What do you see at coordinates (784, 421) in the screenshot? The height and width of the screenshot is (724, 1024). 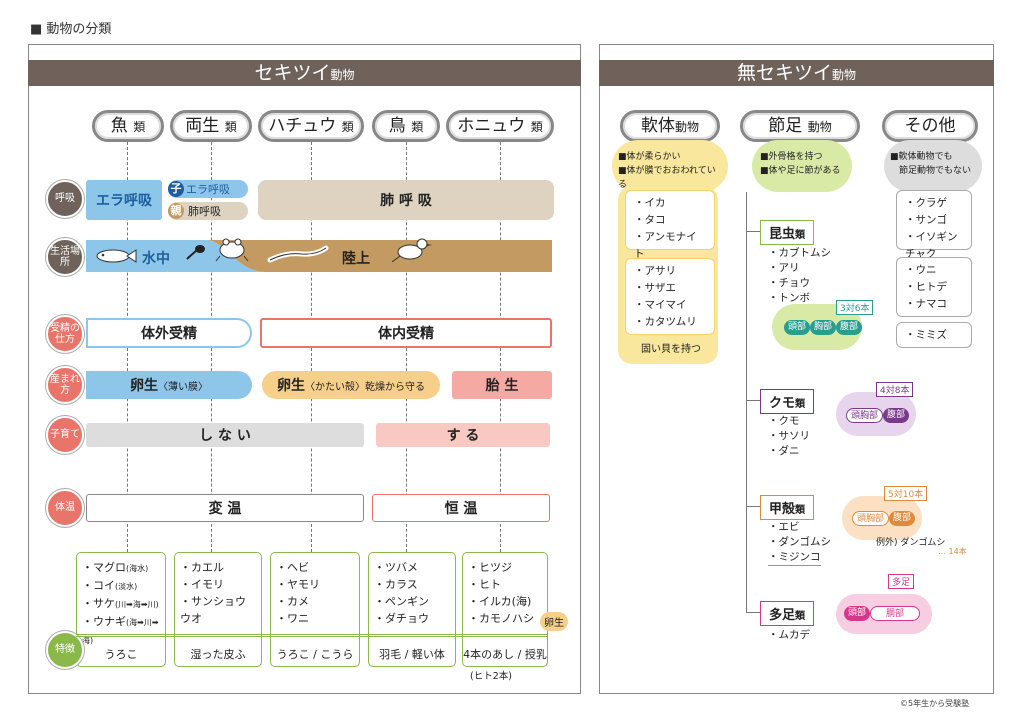 I see `list-item: ・クモ` at bounding box center [784, 421].